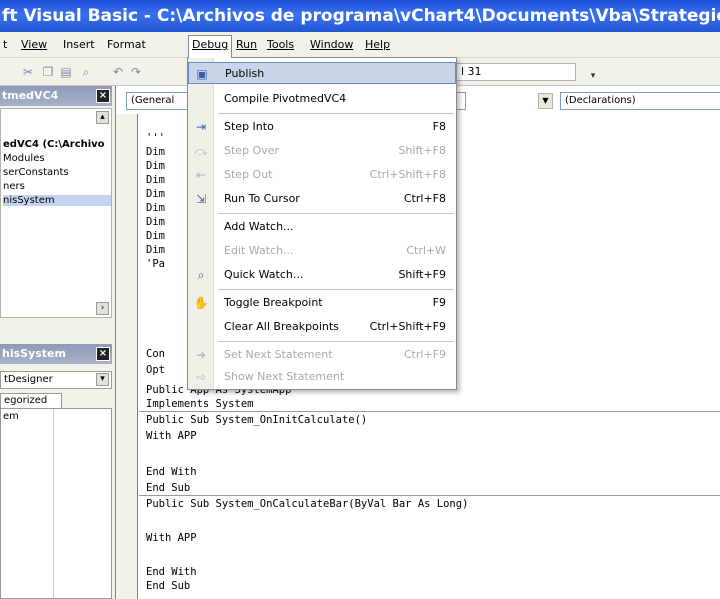 The height and width of the screenshot is (599, 720). Describe the element at coordinates (201, 151) in the screenshot. I see `step-over-icon: ⤼` at that location.